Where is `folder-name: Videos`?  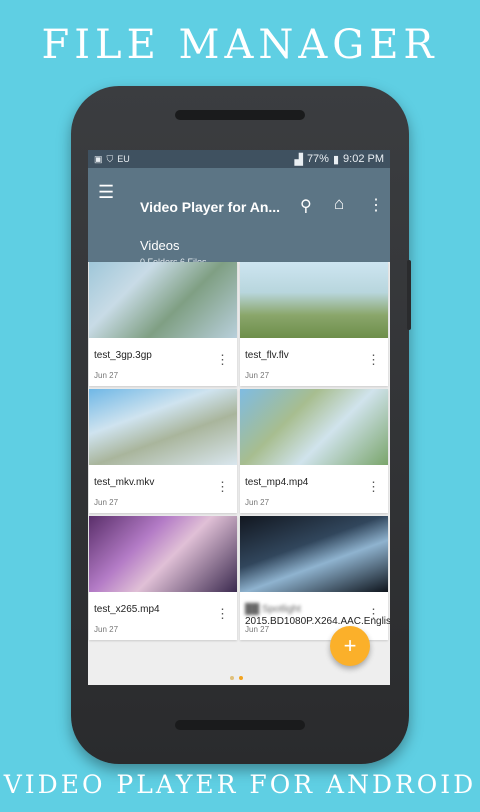
folder-name: Videos is located at coordinates (160, 245).